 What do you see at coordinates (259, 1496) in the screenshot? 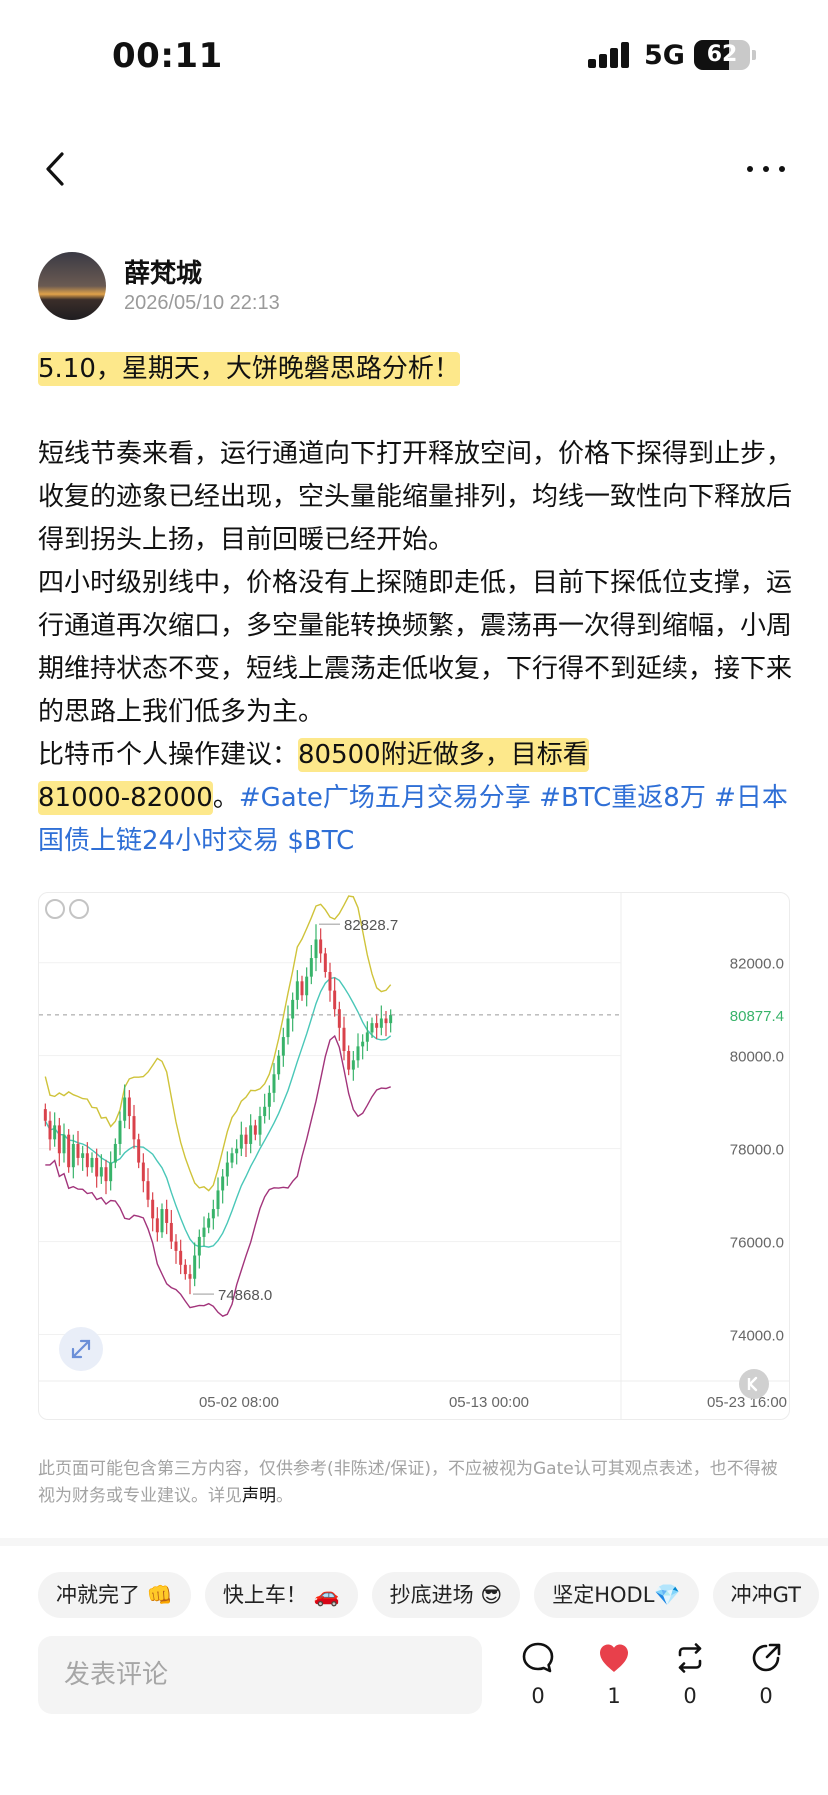
I see `disclaimer-link: 声明` at bounding box center [259, 1496].